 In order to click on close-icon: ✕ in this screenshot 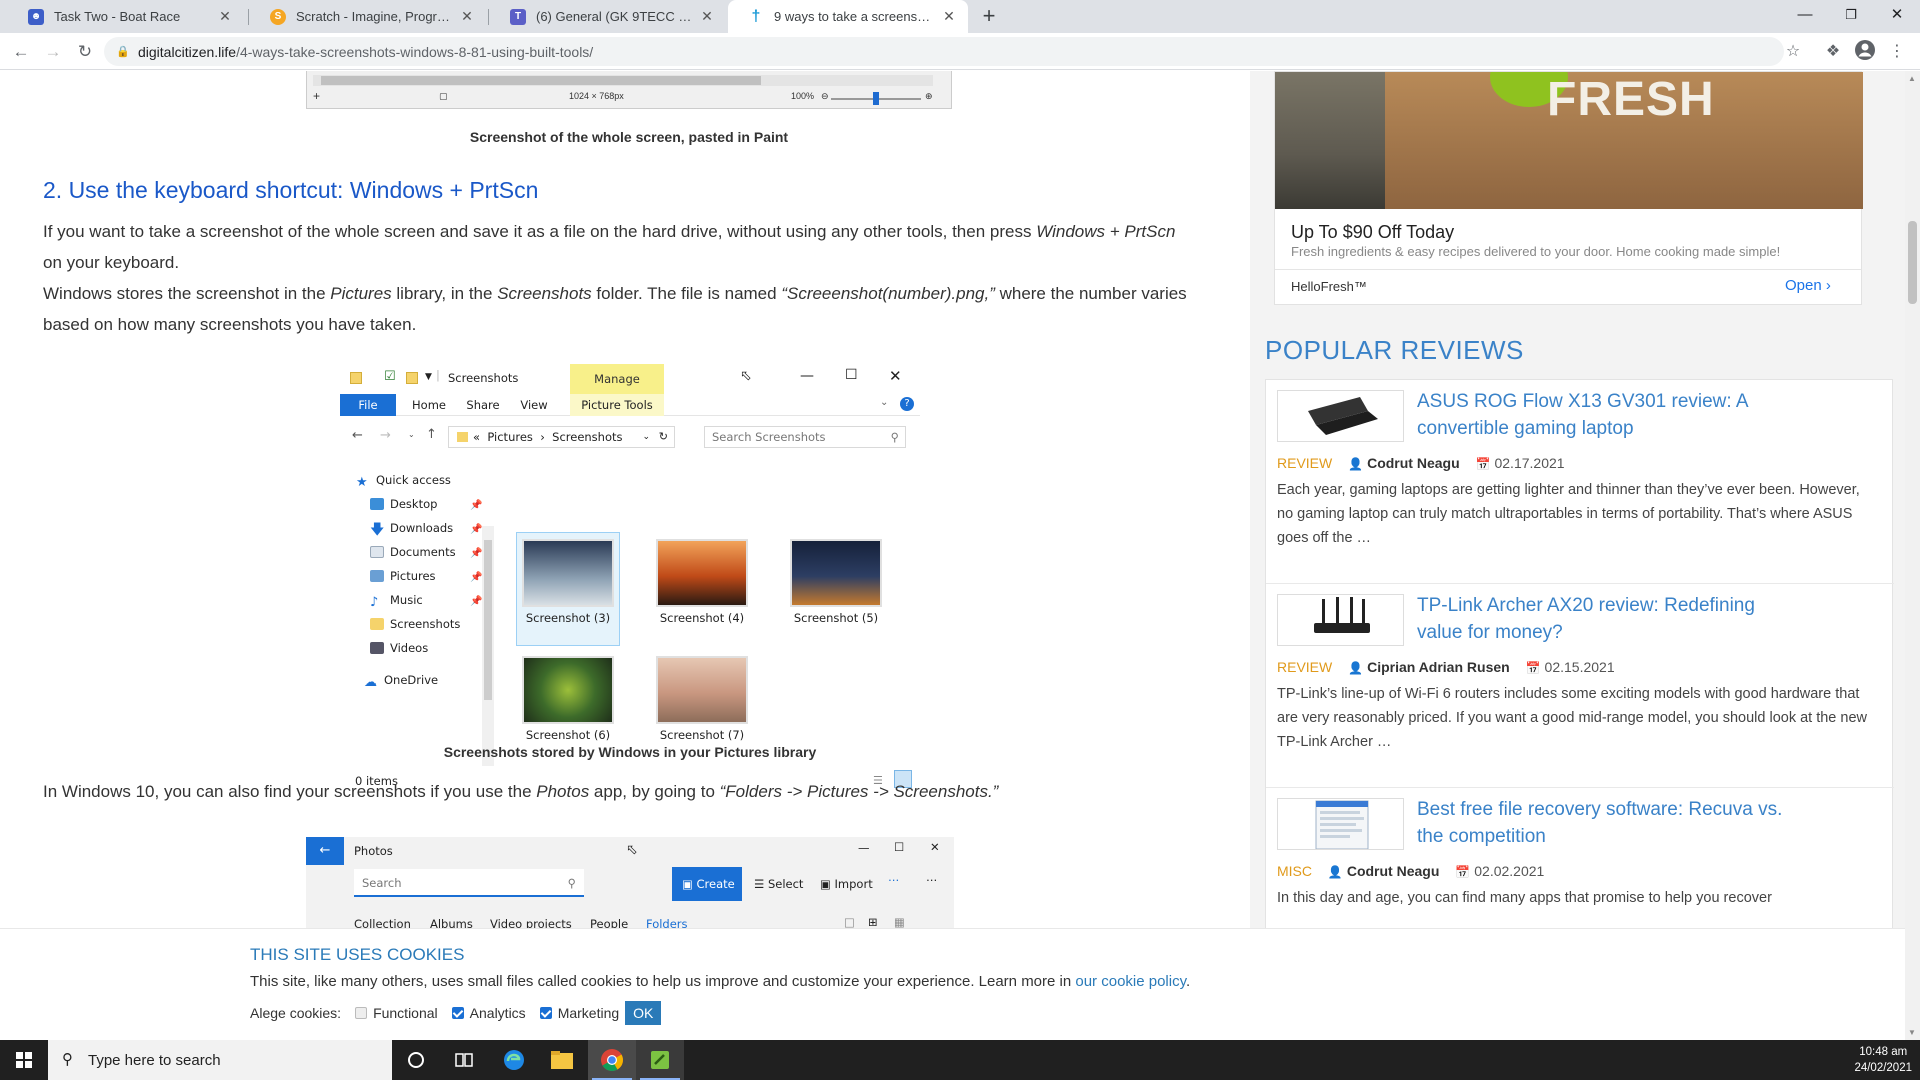, I will do `click(895, 376)`.